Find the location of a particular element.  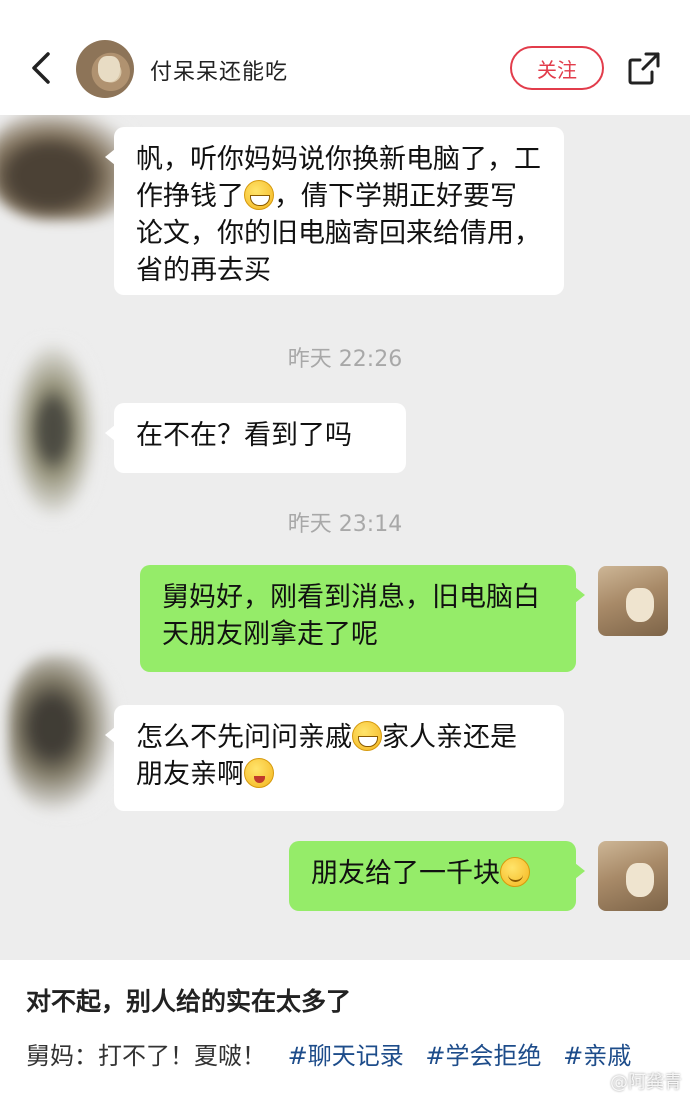

chat-message-left: 在不在？看到了吗 is located at coordinates (255, 438).